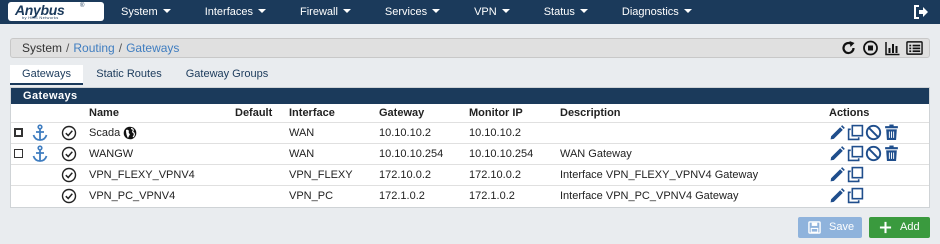 This screenshot has height=244, width=940. I want to click on gateway-name: Scada, so click(105, 132).